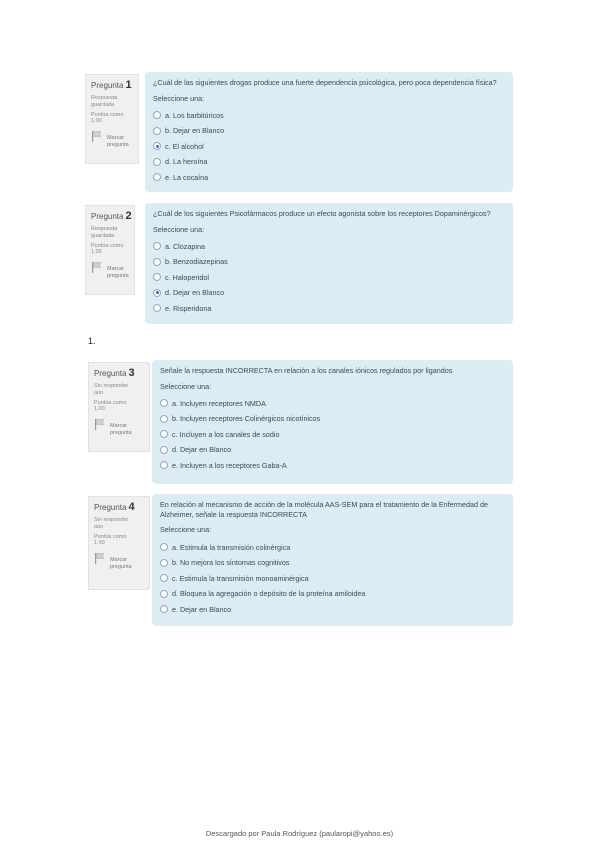 The image size is (599, 848). I want to click on answer-option-label: c. Haloperidol, so click(187, 277).